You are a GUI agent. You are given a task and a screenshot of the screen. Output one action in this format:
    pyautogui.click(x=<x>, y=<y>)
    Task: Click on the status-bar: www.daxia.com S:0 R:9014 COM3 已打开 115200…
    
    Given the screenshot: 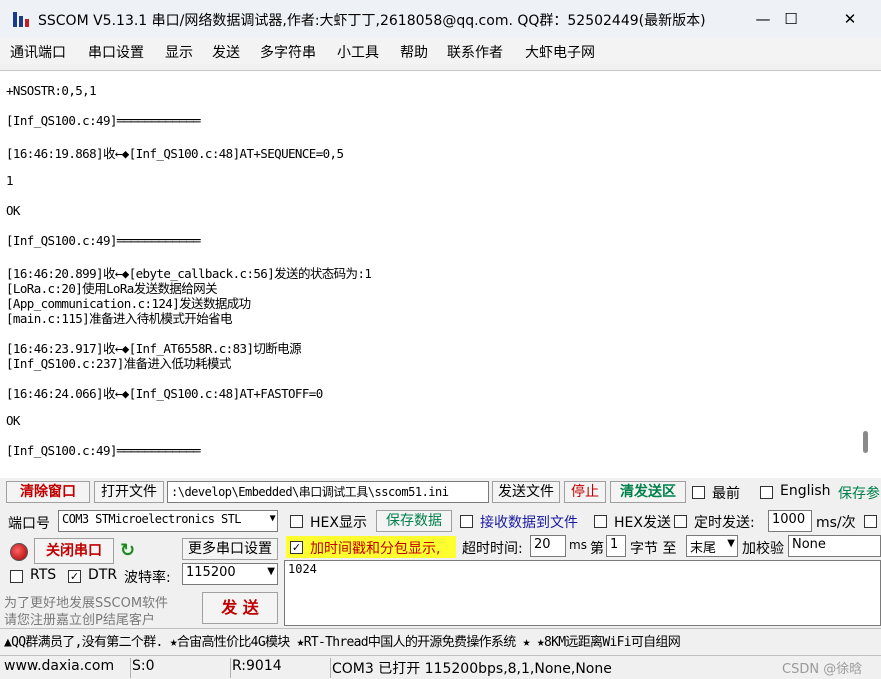 What is the action you would take?
    pyautogui.click(x=440, y=667)
    